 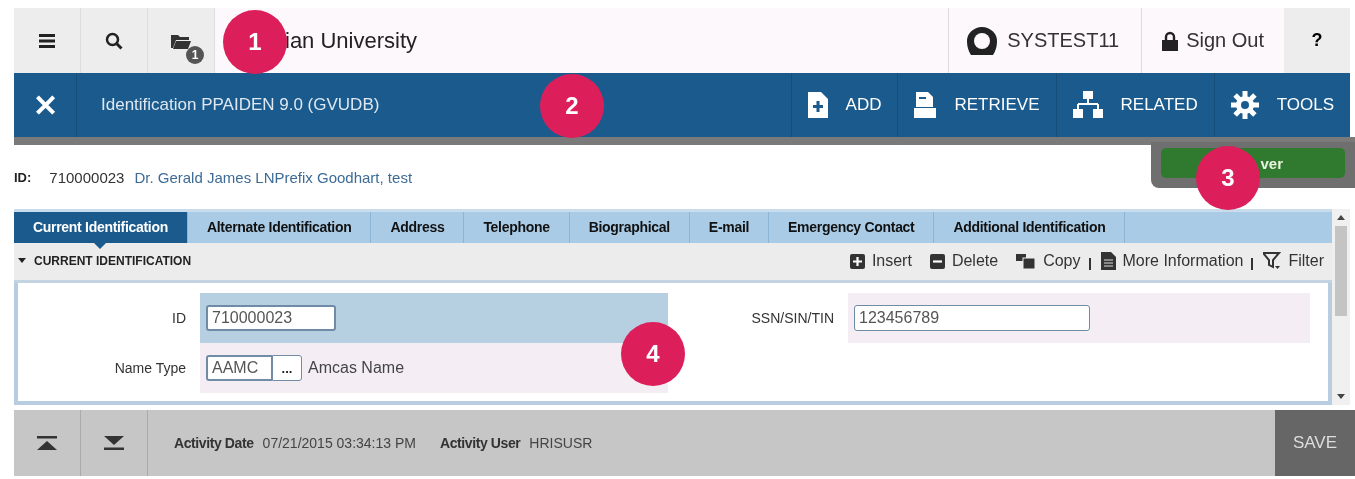 What do you see at coordinates (1108, 261) in the screenshot?
I see `document-icon` at bounding box center [1108, 261].